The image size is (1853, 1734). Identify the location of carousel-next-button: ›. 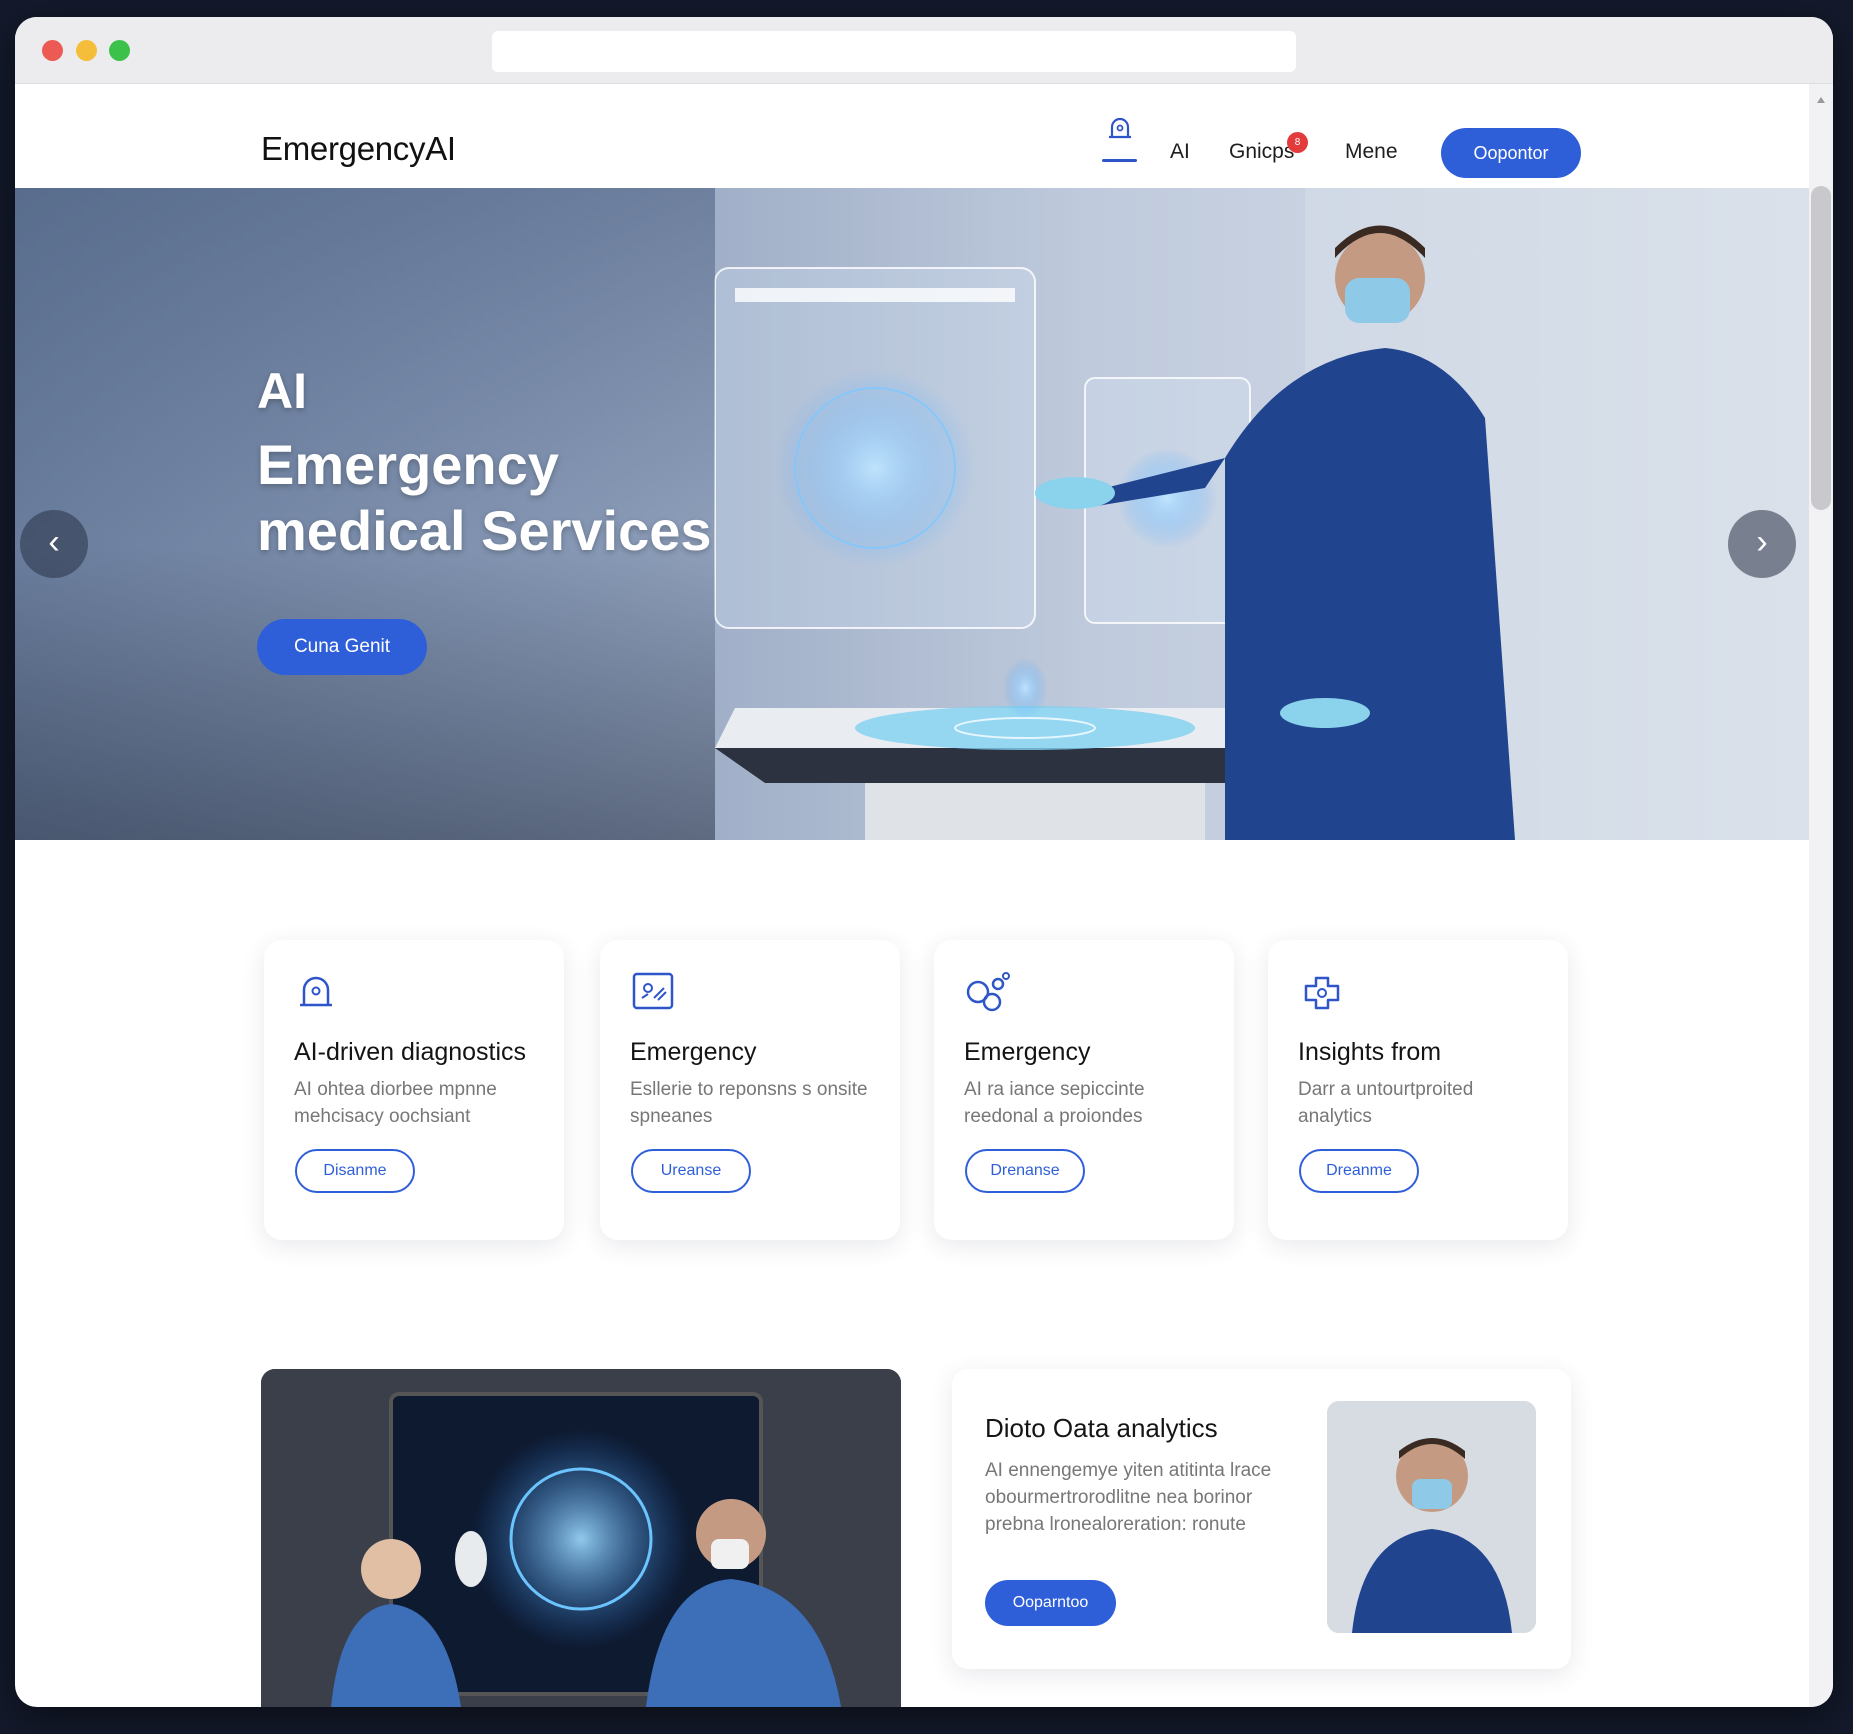
(1762, 544).